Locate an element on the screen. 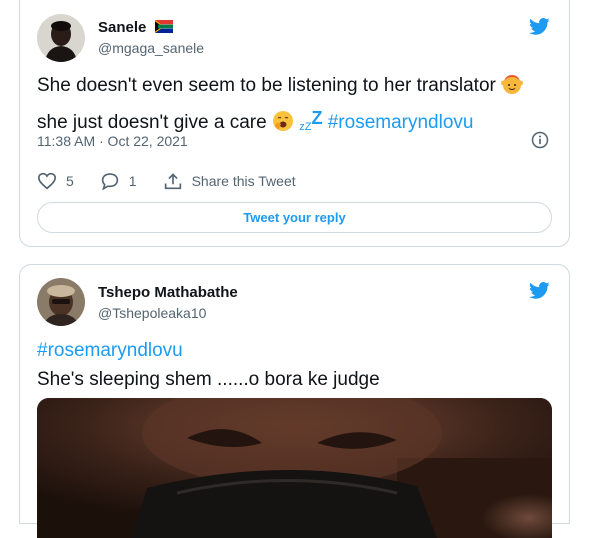  reply-count: 1 is located at coordinates (132, 181).